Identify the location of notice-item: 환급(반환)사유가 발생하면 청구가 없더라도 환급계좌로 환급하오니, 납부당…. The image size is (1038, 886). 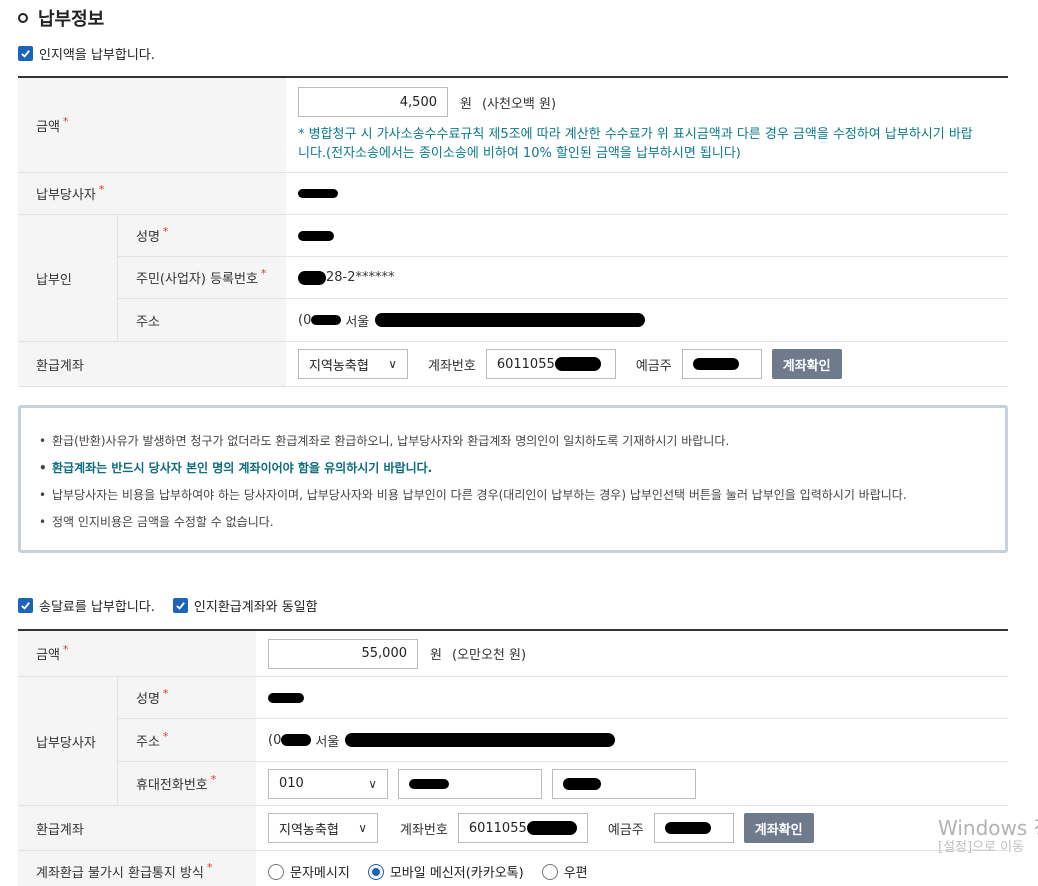
(513, 441).